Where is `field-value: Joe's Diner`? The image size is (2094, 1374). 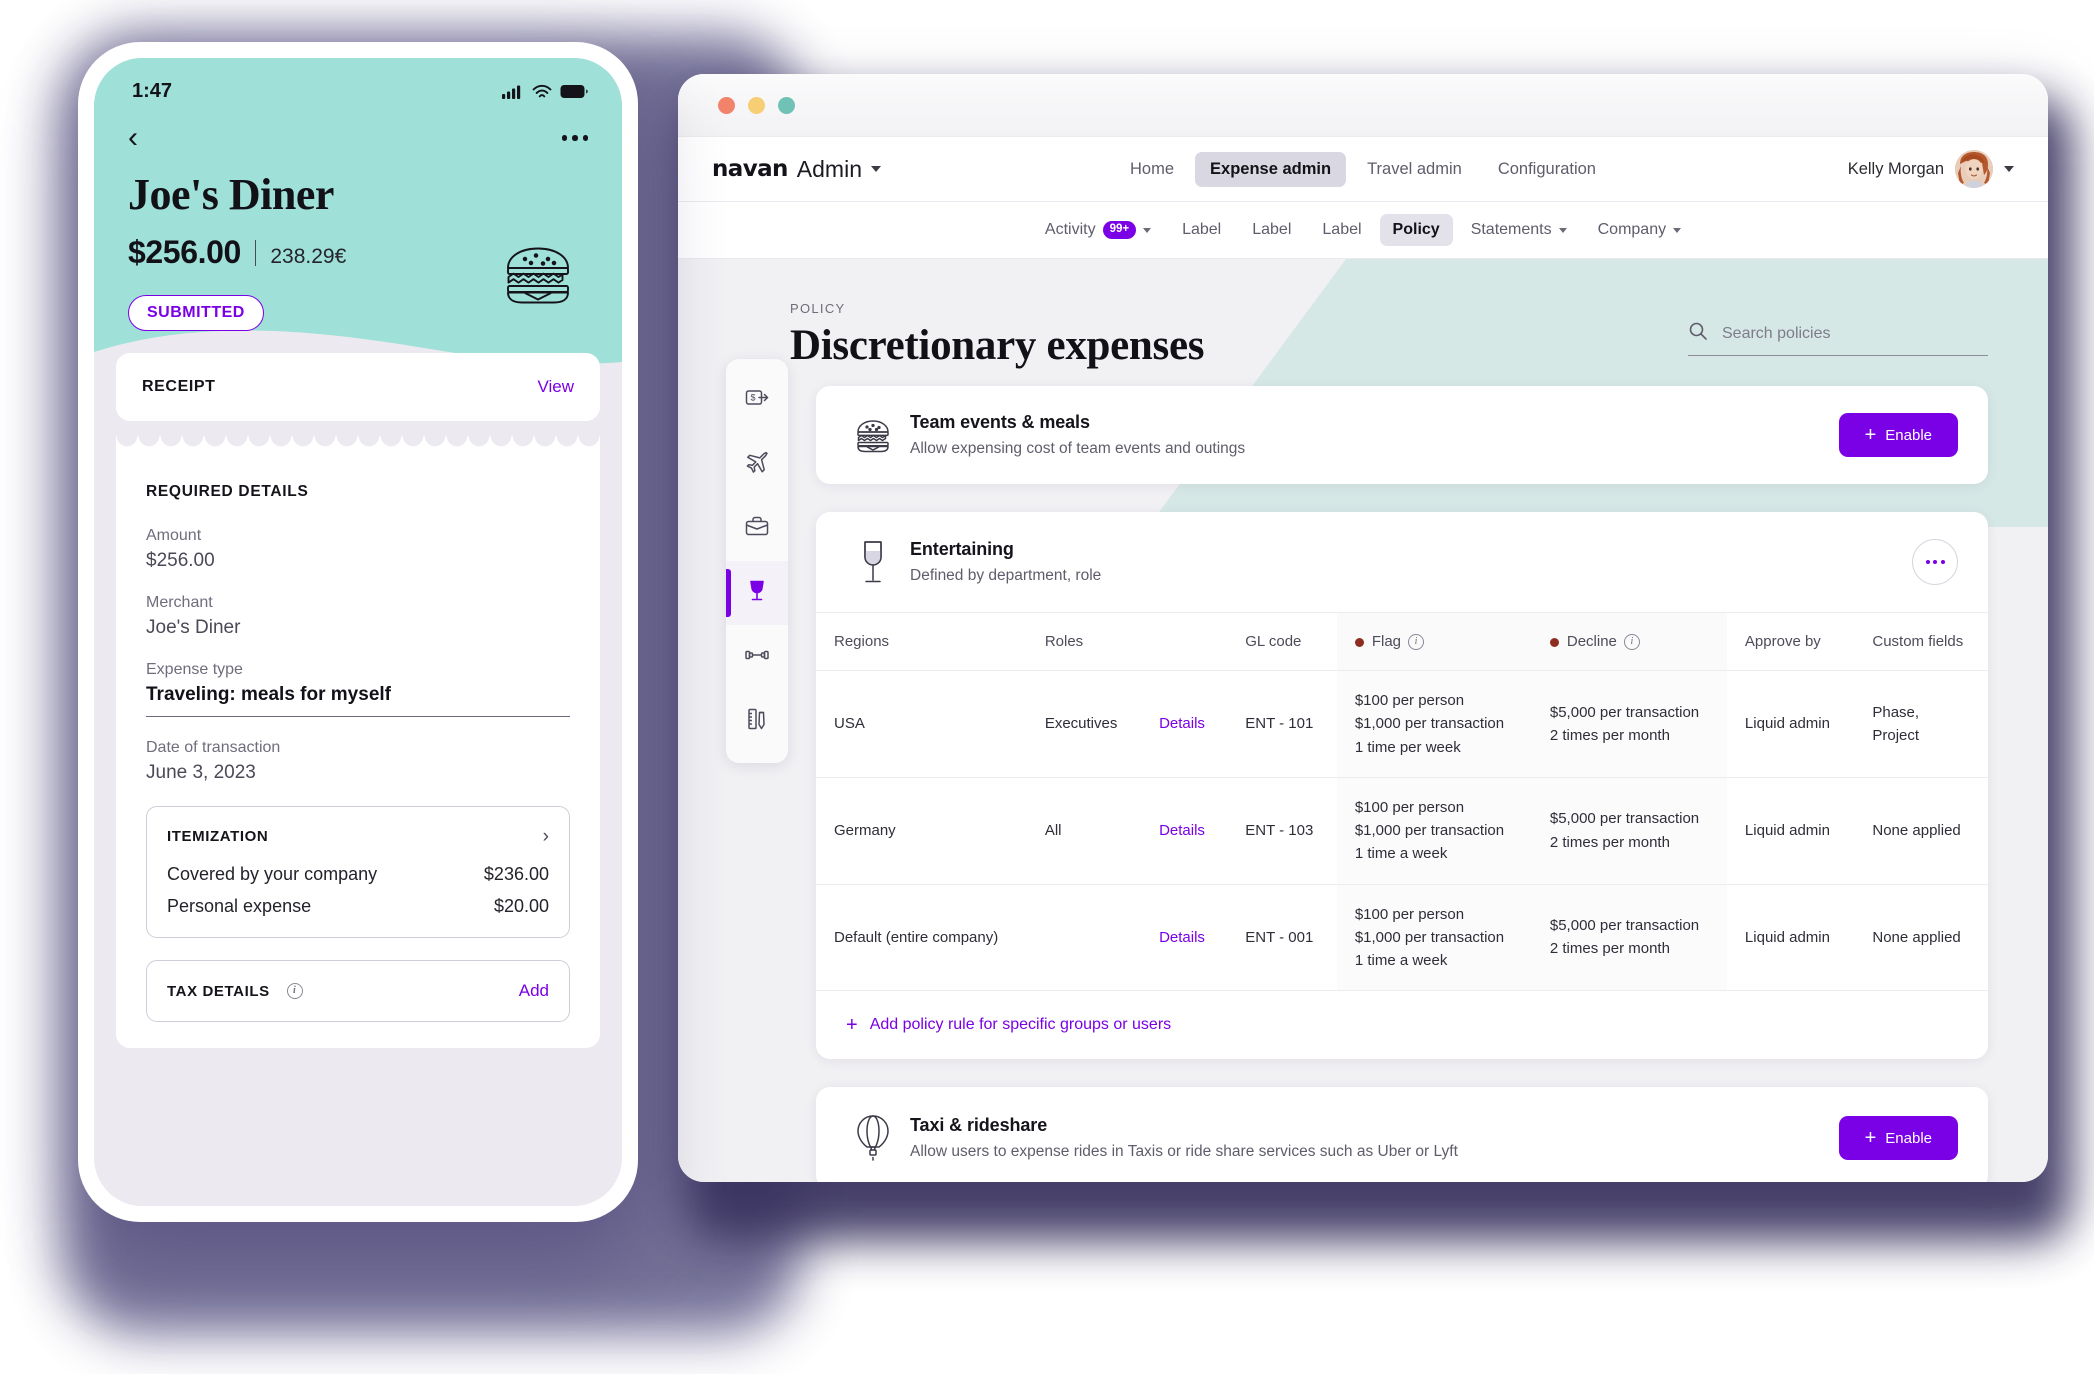 field-value: Joe's Diner is located at coordinates (193, 627).